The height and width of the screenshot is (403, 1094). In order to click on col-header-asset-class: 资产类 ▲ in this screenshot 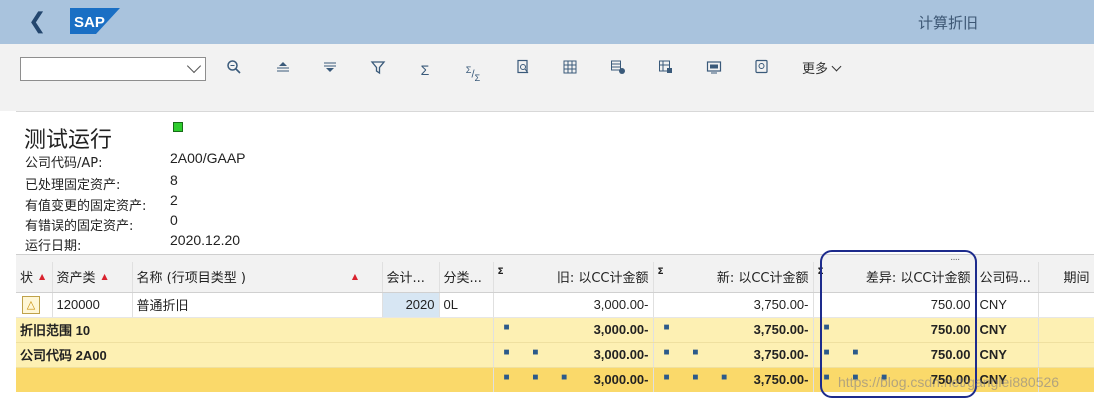, I will do `click(92, 277)`.